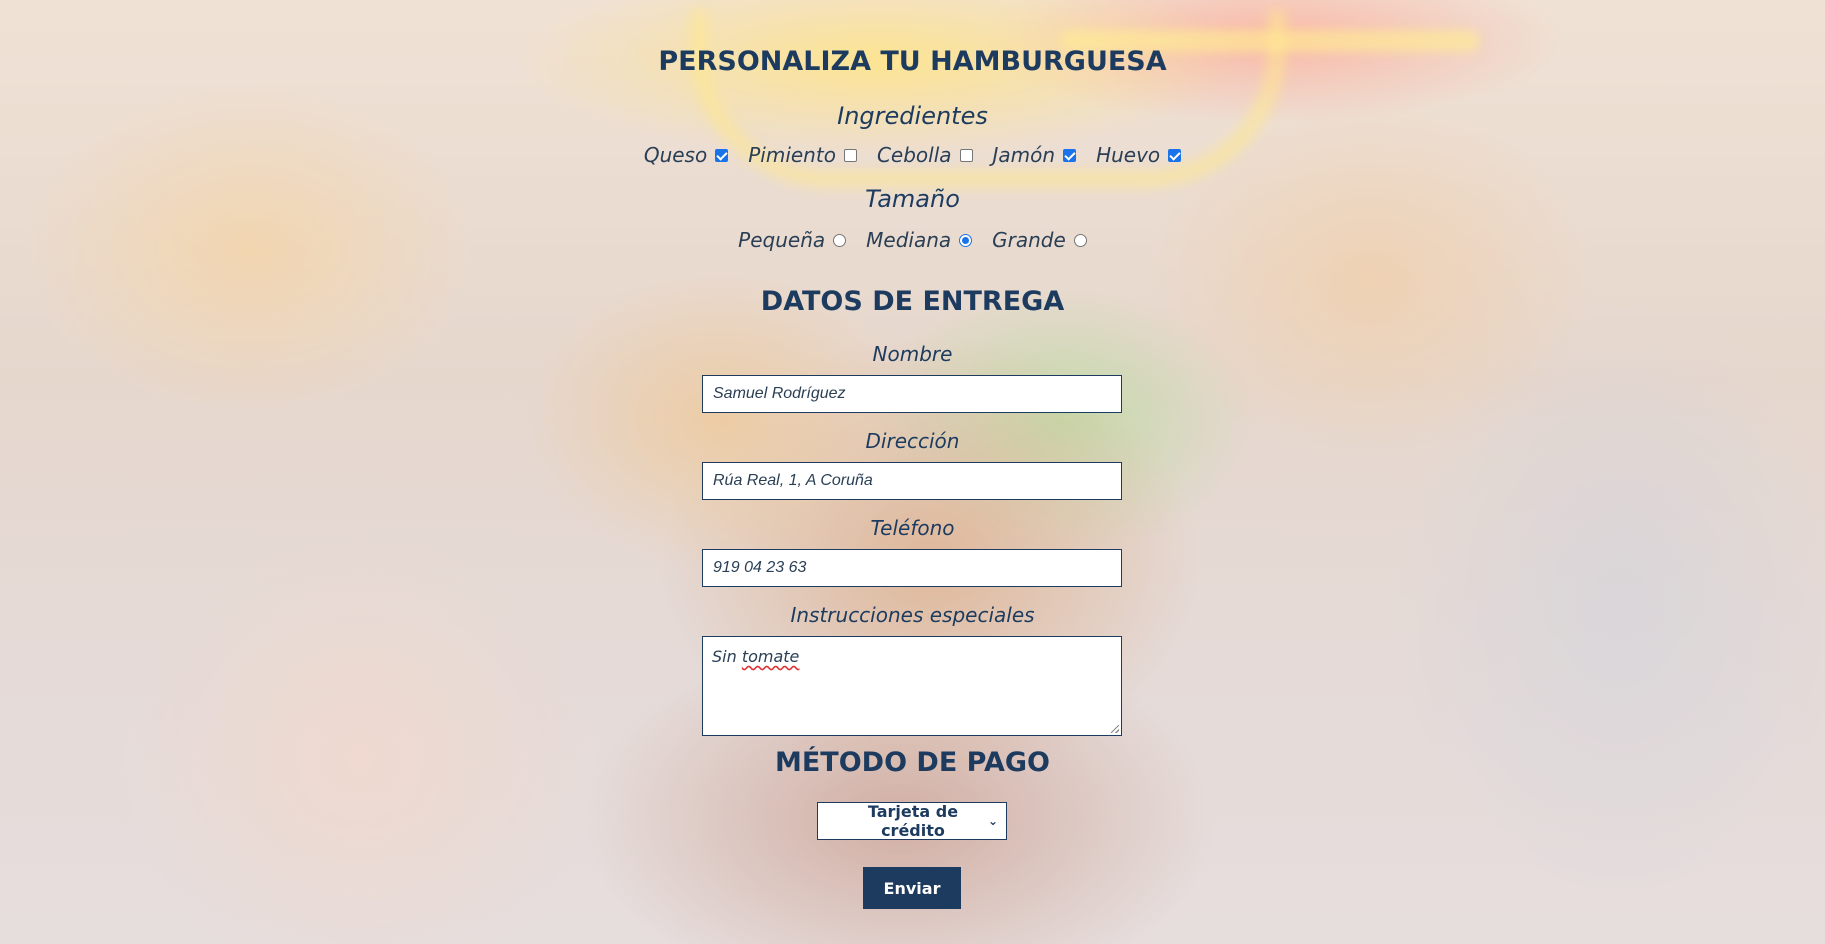 This screenshot has height=944, width=1825. I want to click on ingredient-pimiento: Pimiento, so click(802, 155).